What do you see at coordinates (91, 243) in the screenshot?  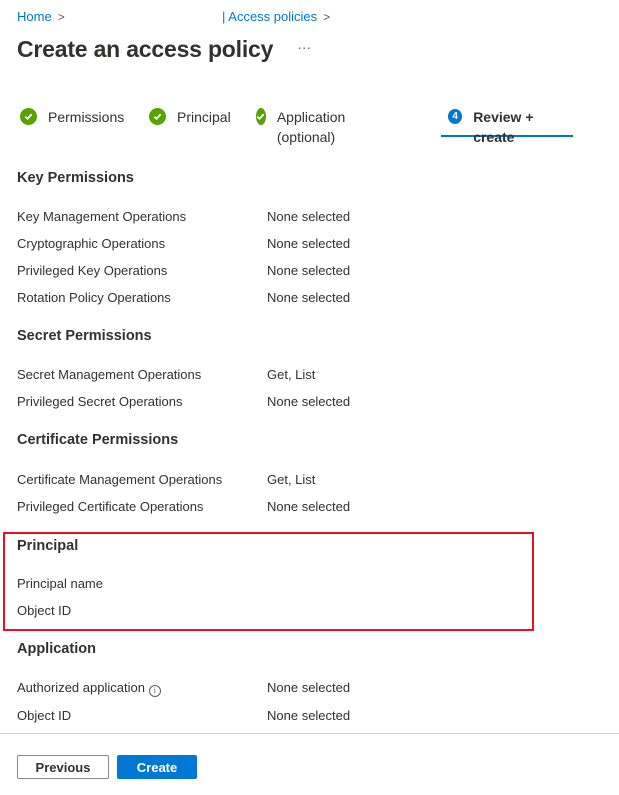 I see `row-label: Cryptographic Operations` at bounding box center [91, 243].